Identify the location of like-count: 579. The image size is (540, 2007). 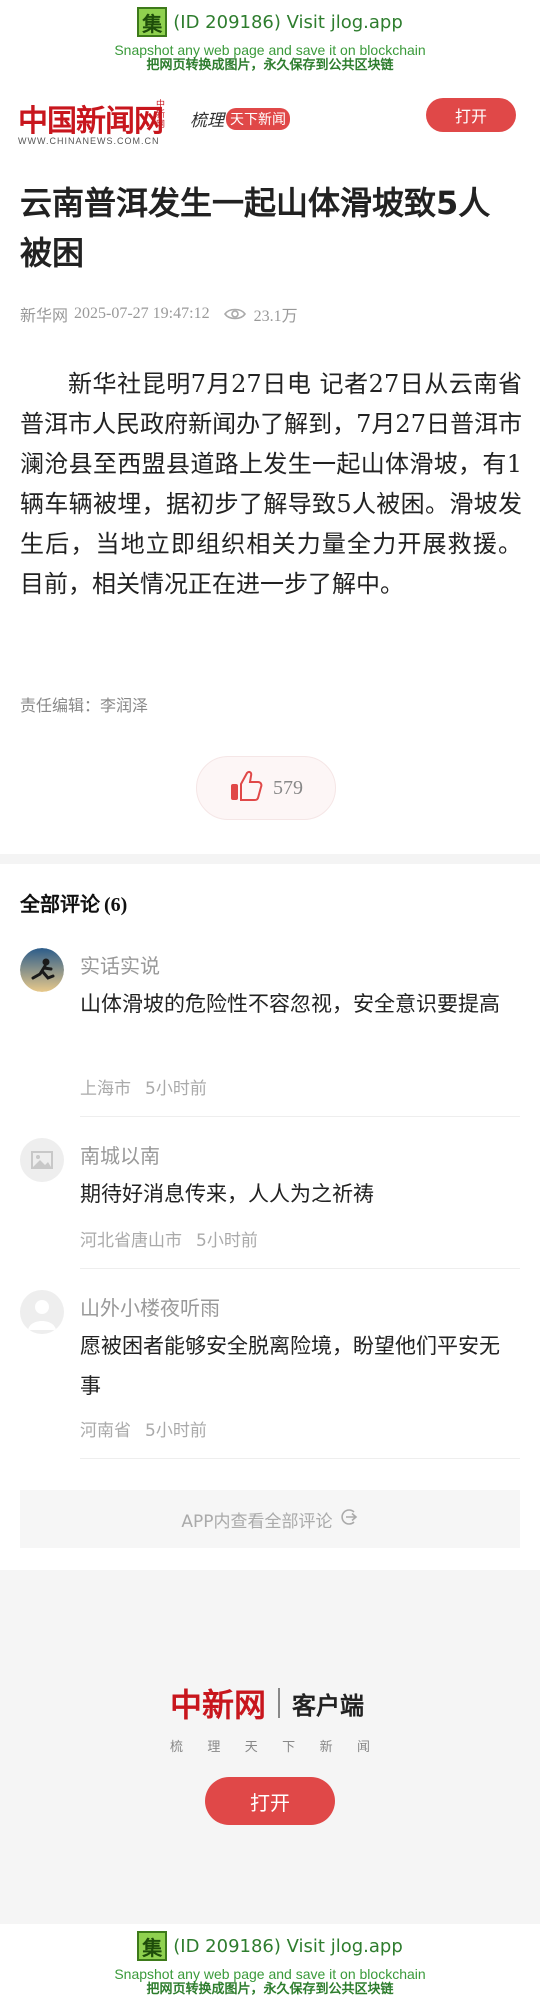
(288, 787).